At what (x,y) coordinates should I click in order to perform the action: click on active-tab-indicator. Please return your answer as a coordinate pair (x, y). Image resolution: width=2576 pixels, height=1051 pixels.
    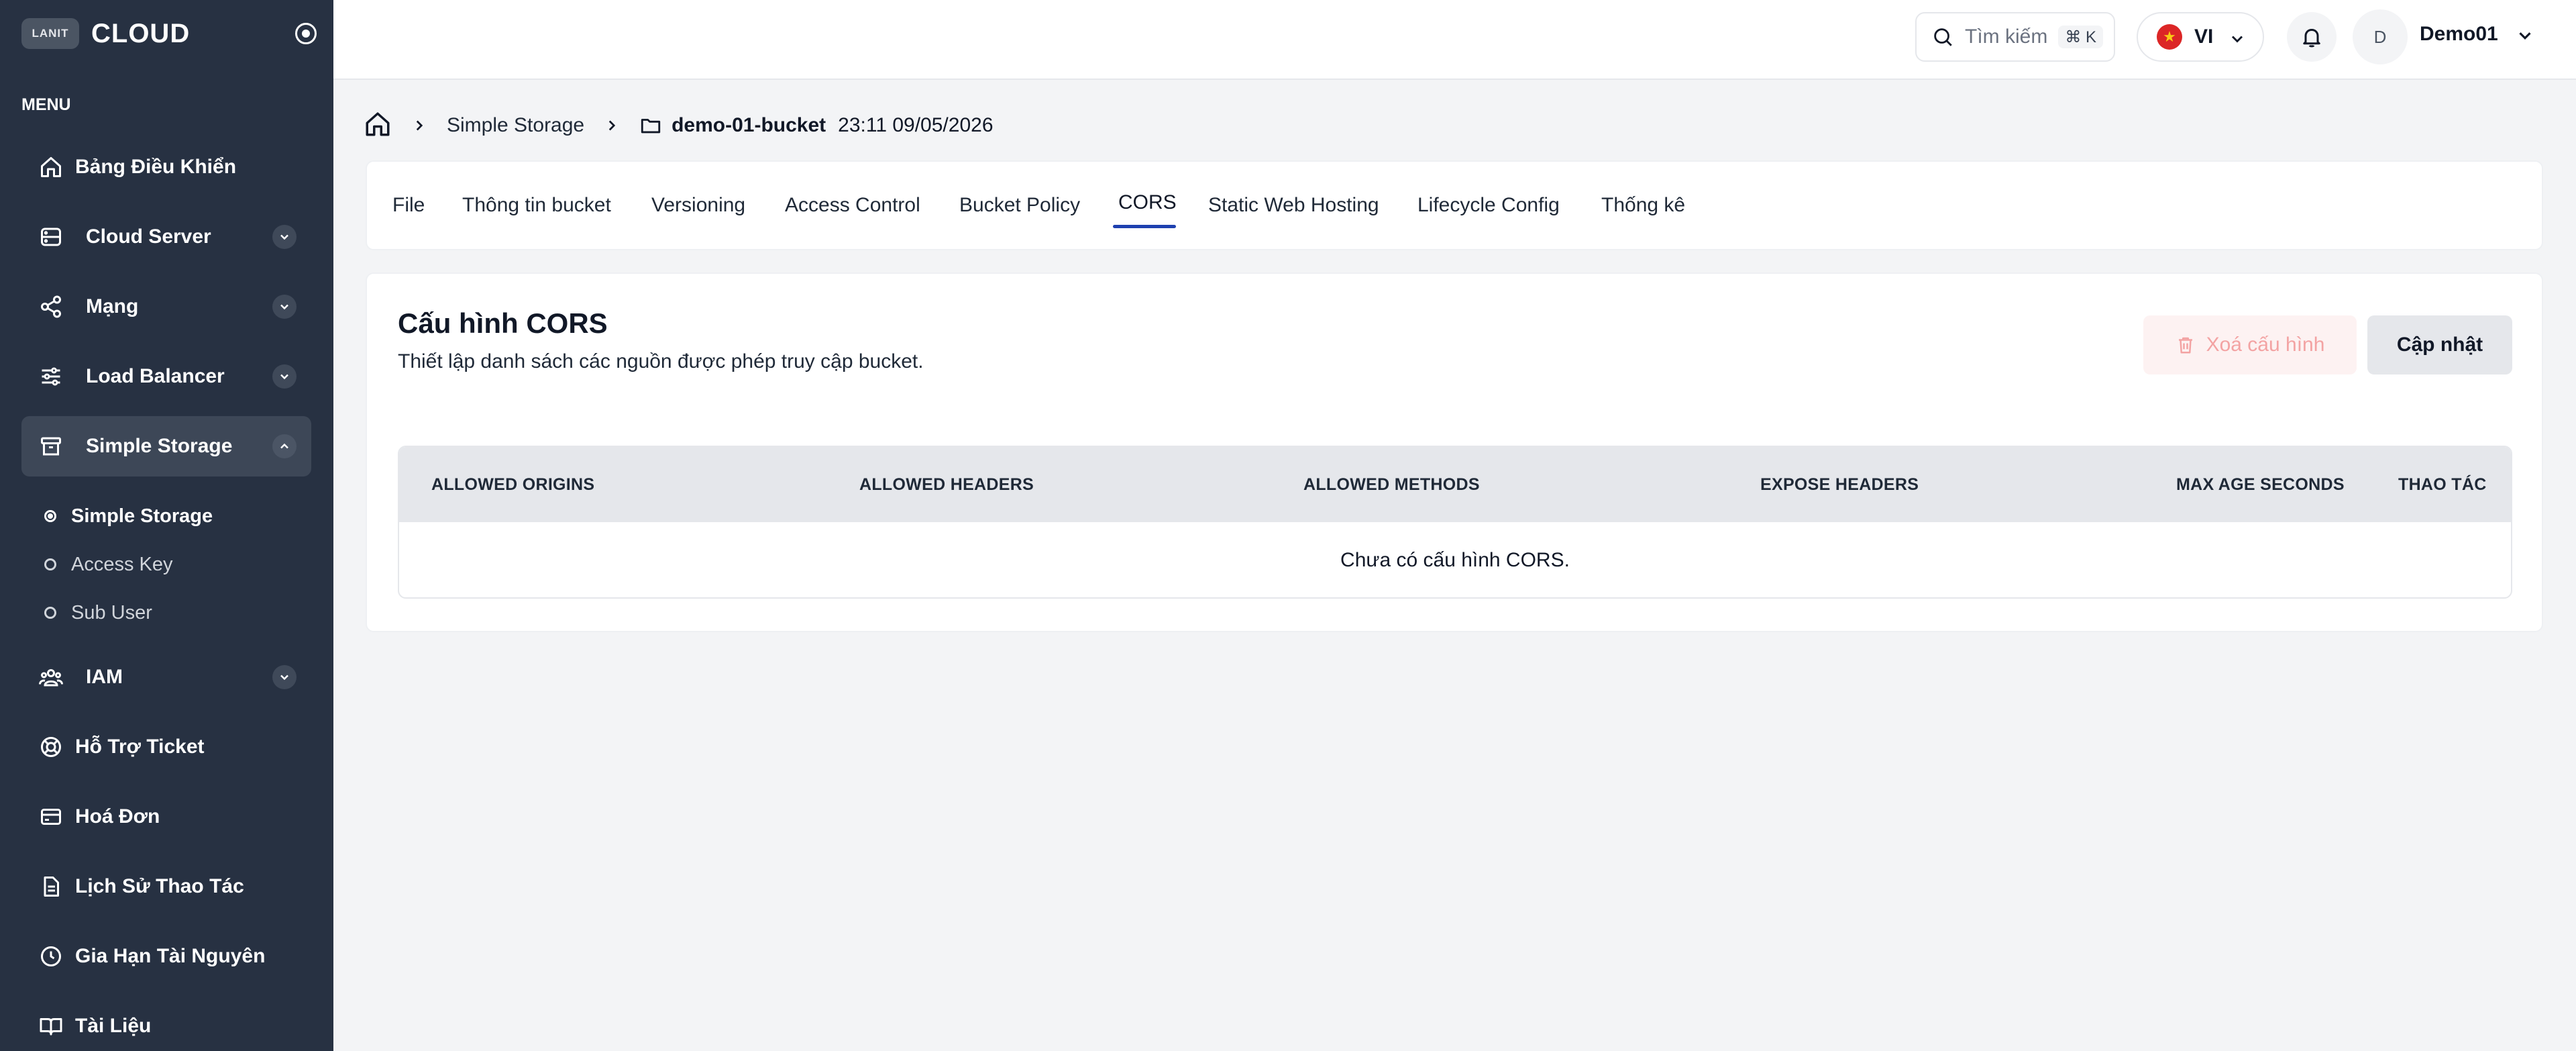
    Looking at the image, I should click on (1144, 226).